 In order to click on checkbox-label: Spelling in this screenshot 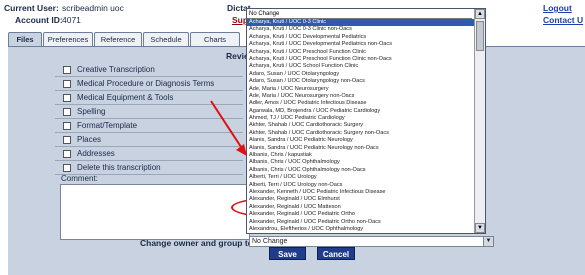, I will do `click(91, 111)`.